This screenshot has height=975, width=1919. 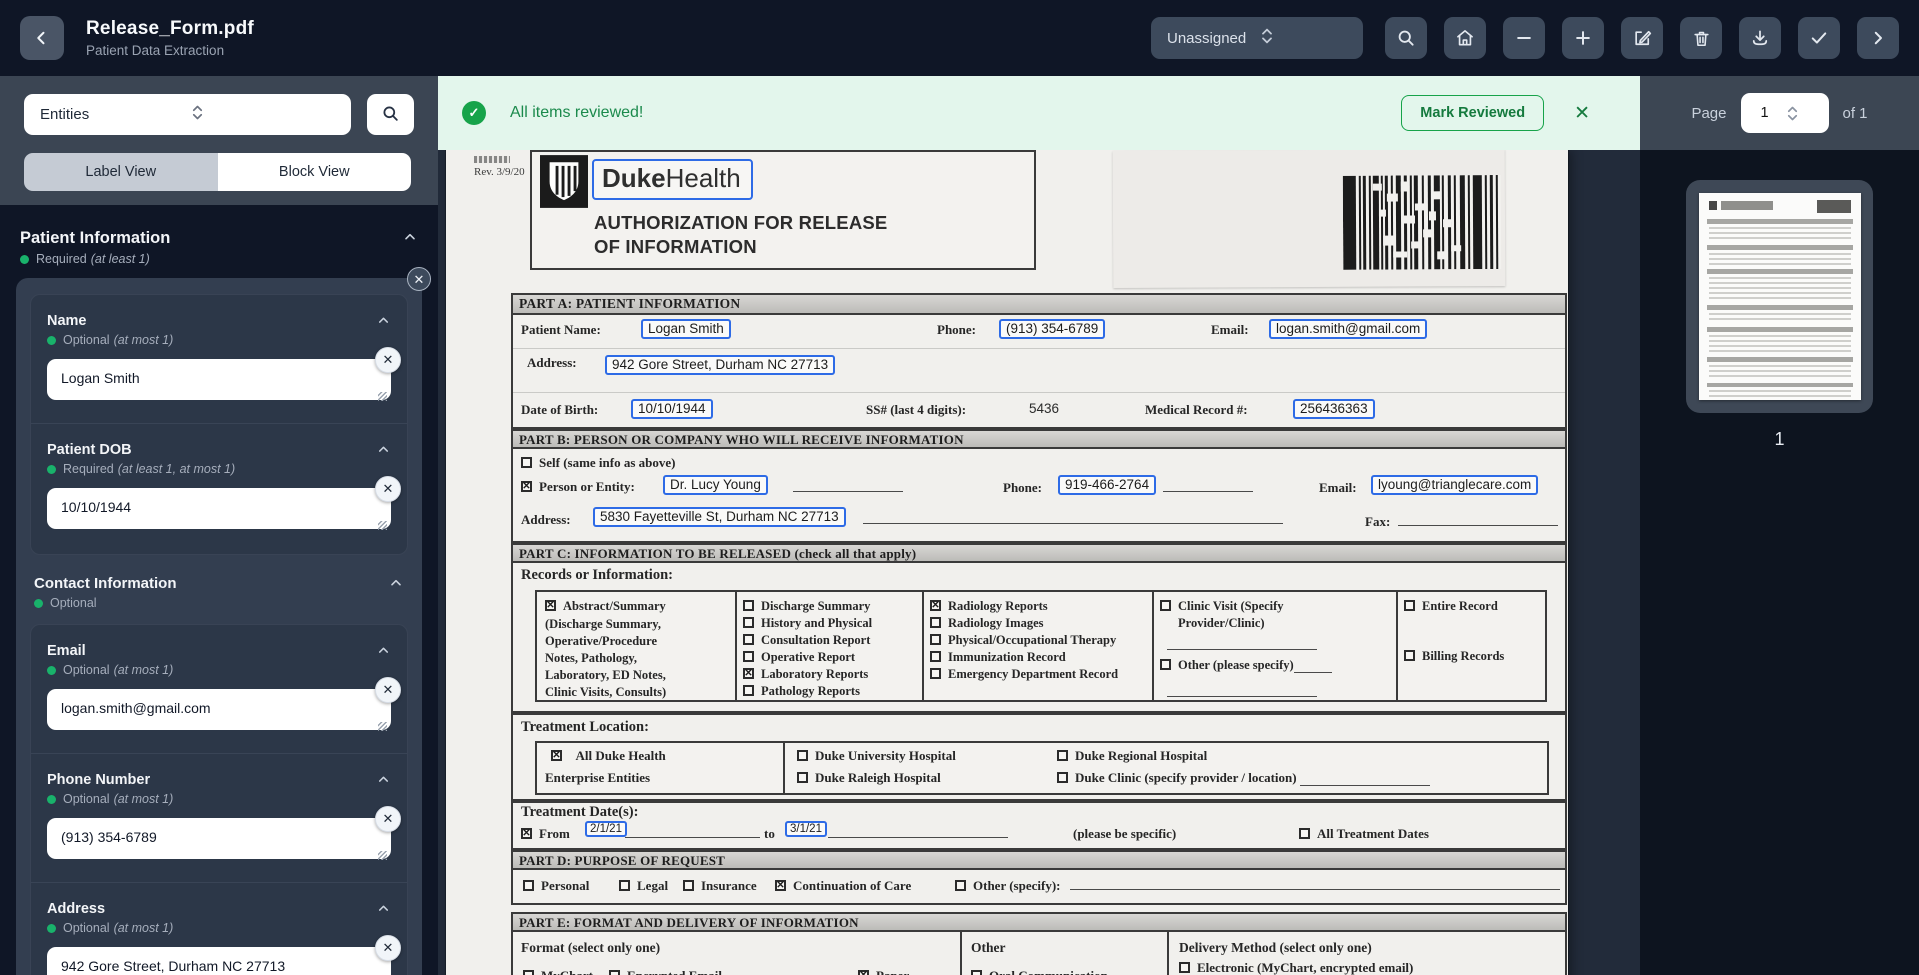 I want to click on chevron-right-icon, so click(x=1878, y=38).